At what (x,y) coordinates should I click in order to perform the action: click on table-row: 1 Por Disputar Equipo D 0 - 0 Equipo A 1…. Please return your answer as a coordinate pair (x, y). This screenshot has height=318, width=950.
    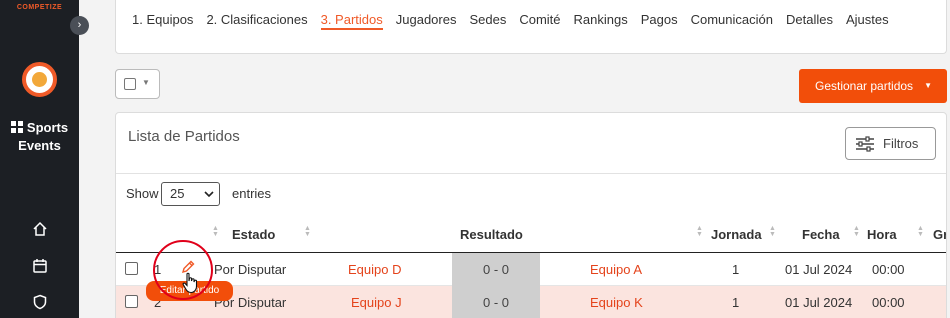
    Looking at the image, I should click on (531, 269).